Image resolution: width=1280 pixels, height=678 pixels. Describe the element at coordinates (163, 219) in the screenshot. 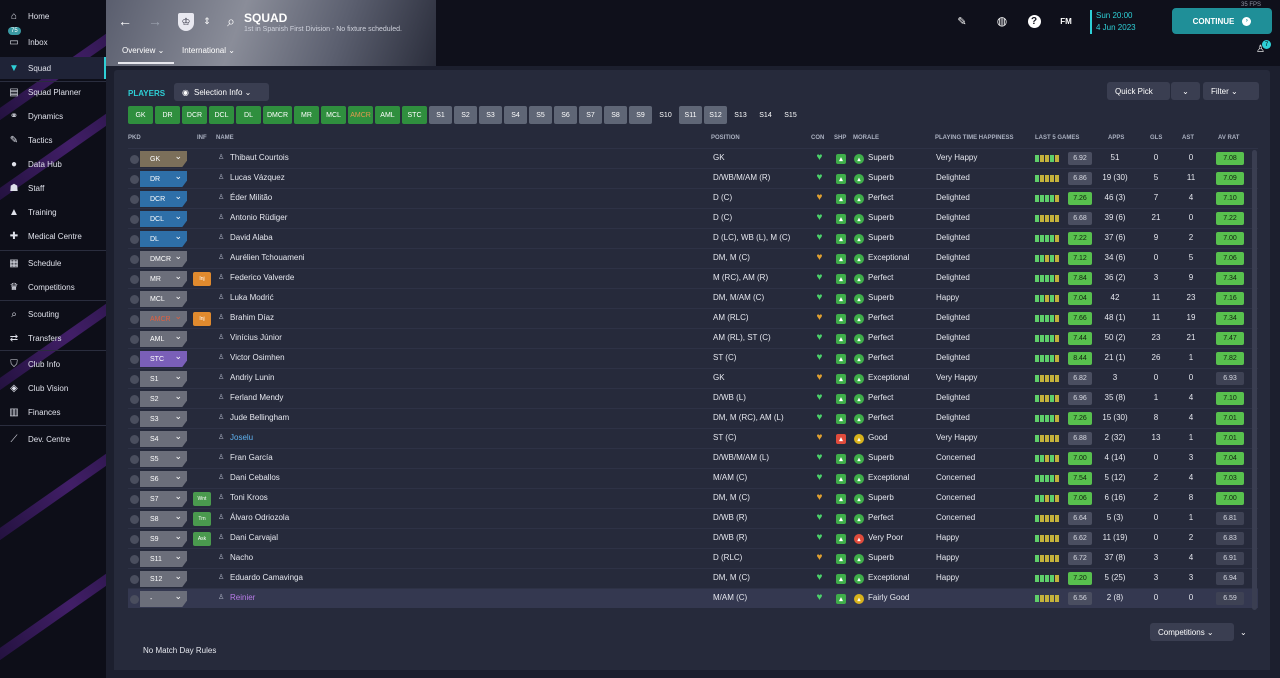

I see `squad-slot-select: DCL` at that location.